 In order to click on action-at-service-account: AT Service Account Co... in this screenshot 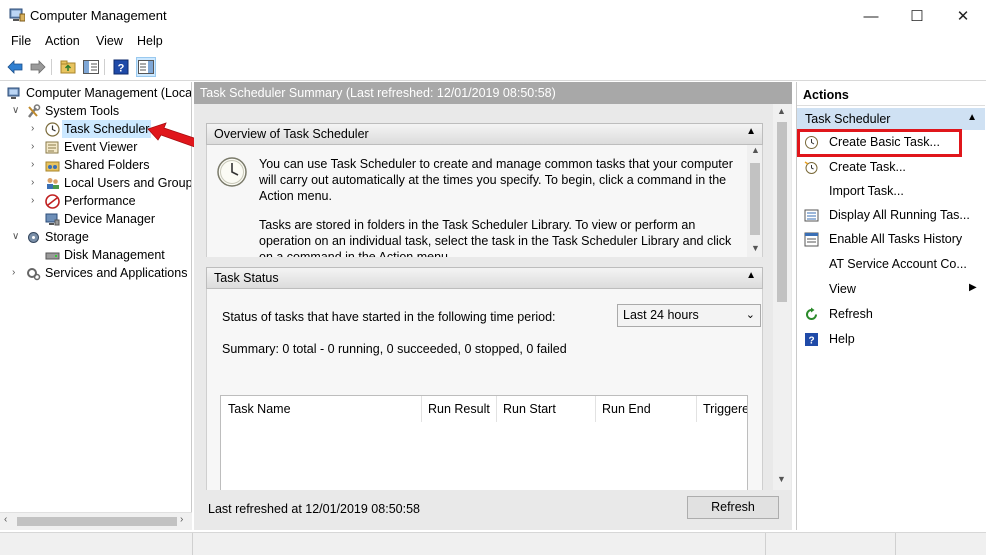, I will do `click(891, 265)`.